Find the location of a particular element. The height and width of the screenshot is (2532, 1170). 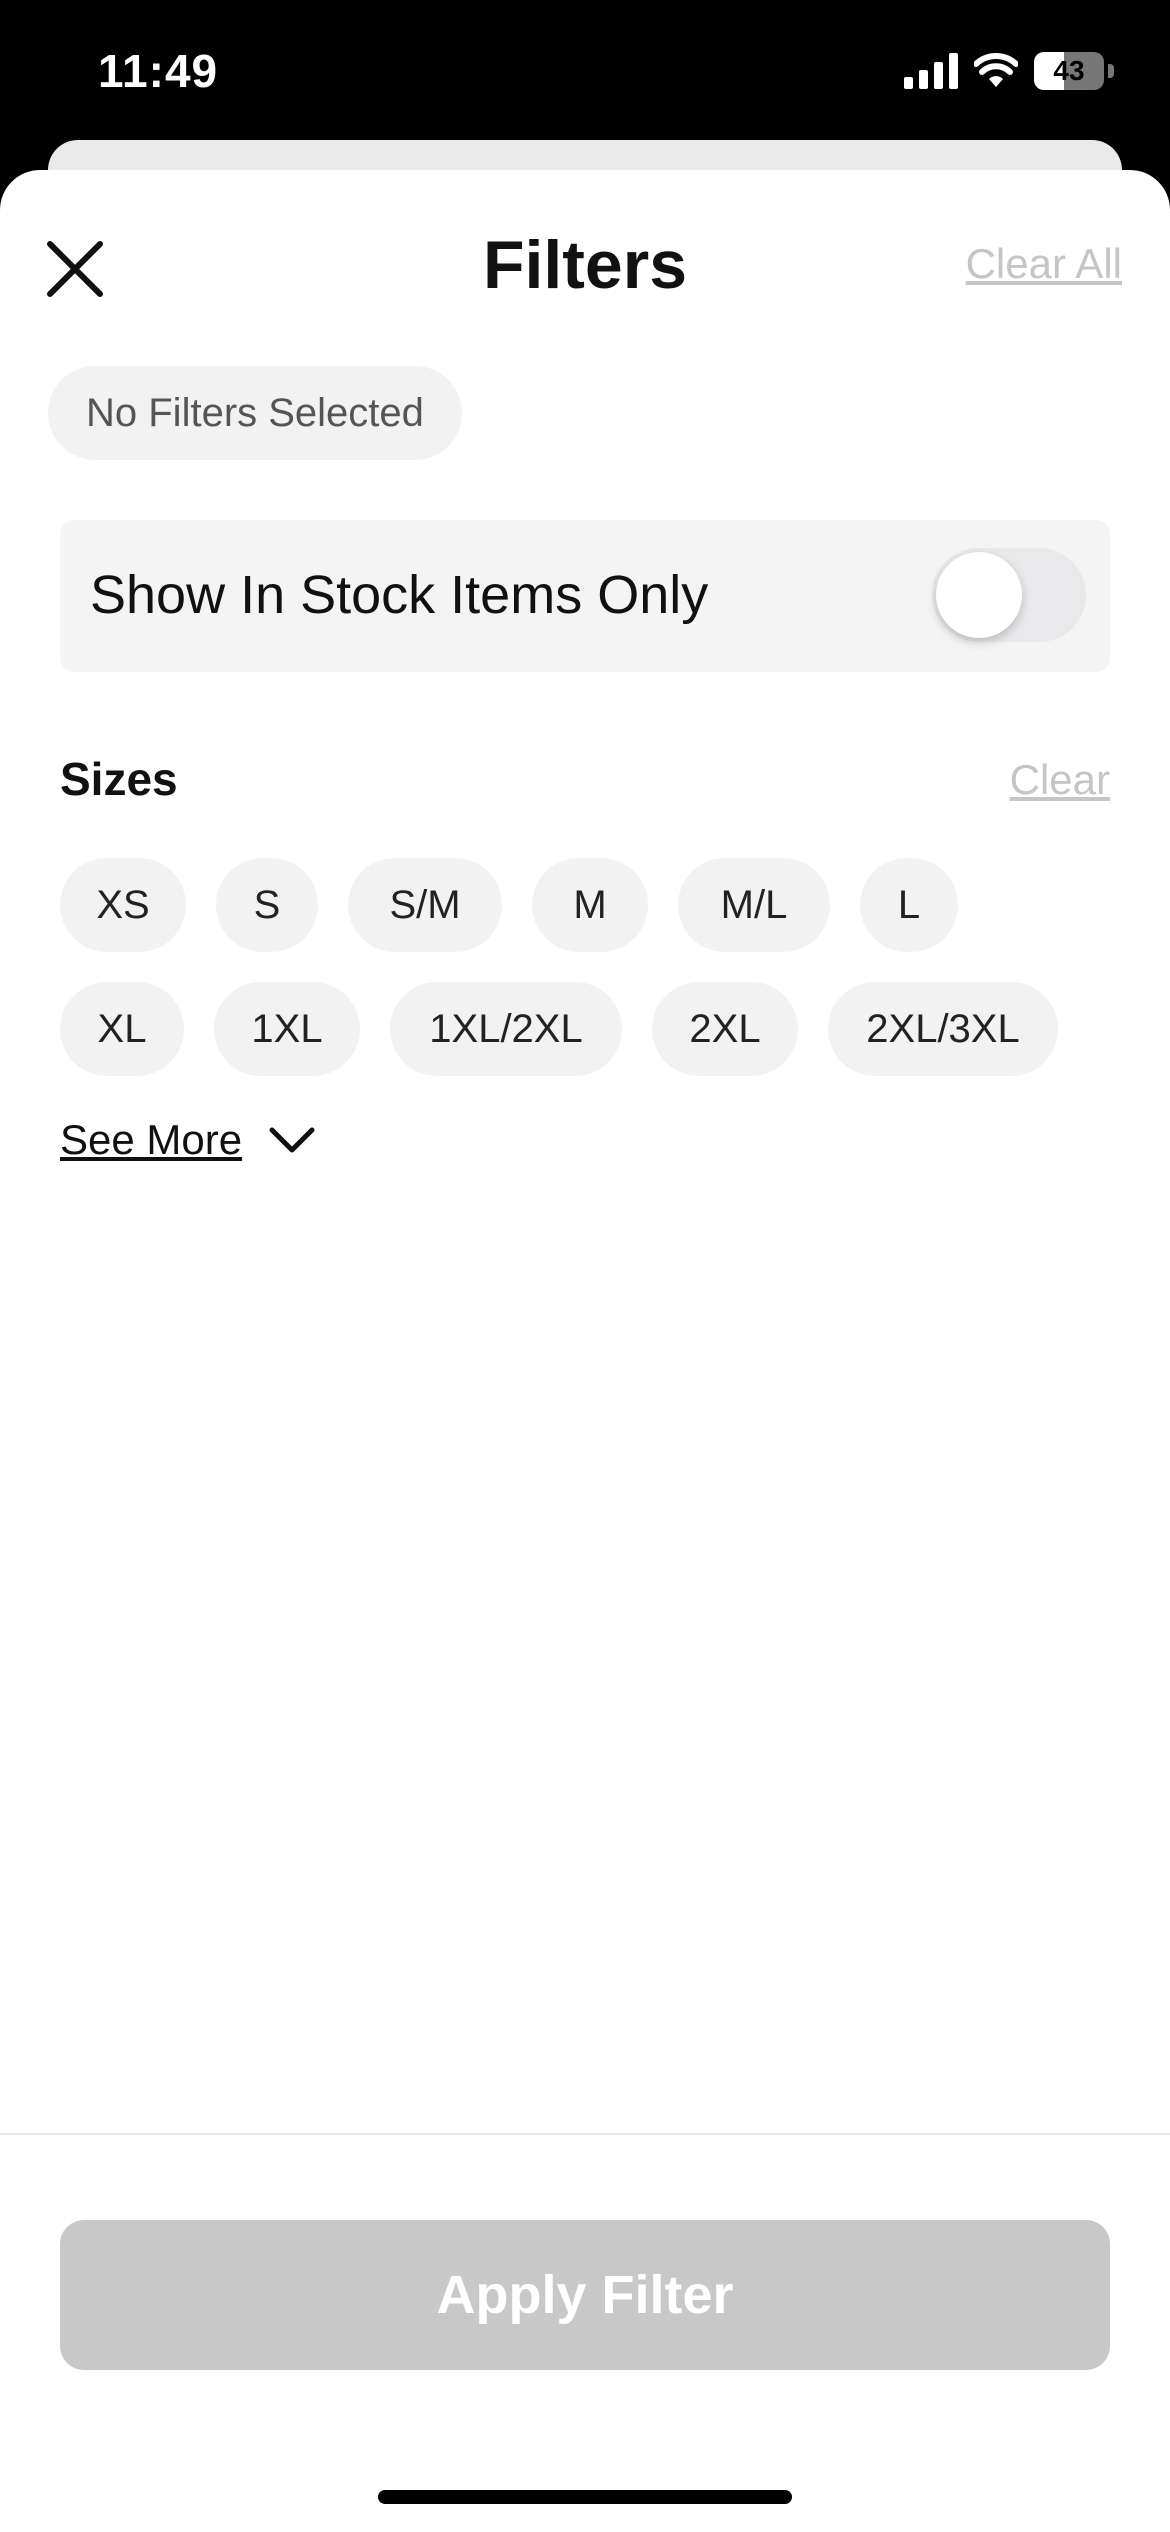

see-more-label: See More is located at coordinates (151, 1139).